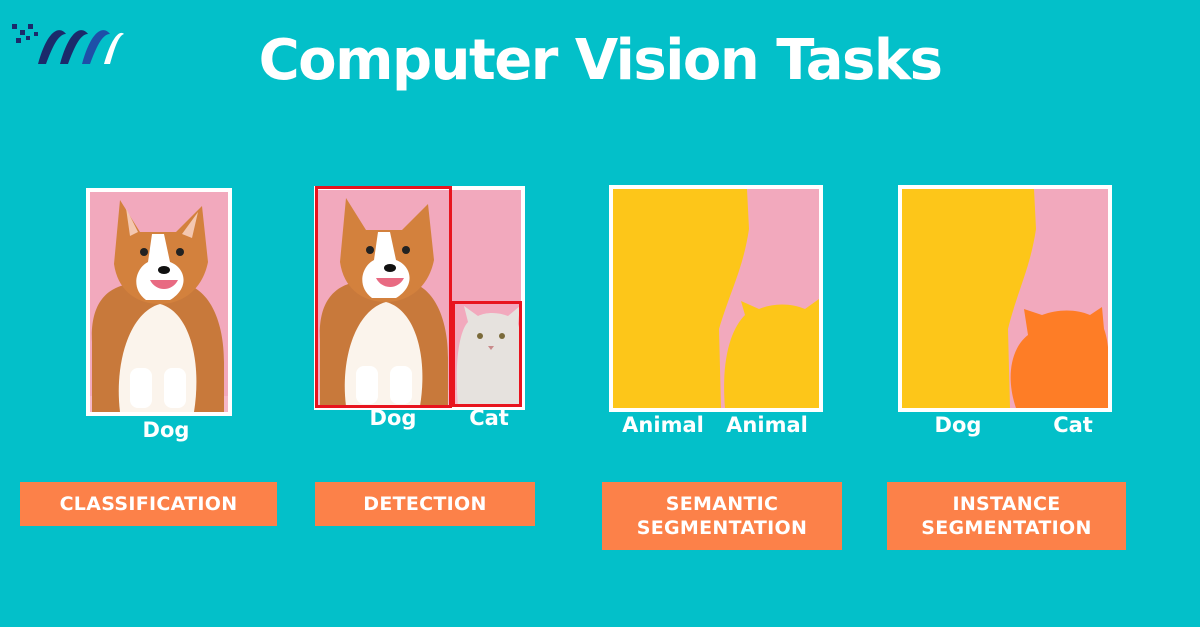 This screenshot has width=1200, height=627. I want to click on detection-label-dog: Dog, so click(393, 418).